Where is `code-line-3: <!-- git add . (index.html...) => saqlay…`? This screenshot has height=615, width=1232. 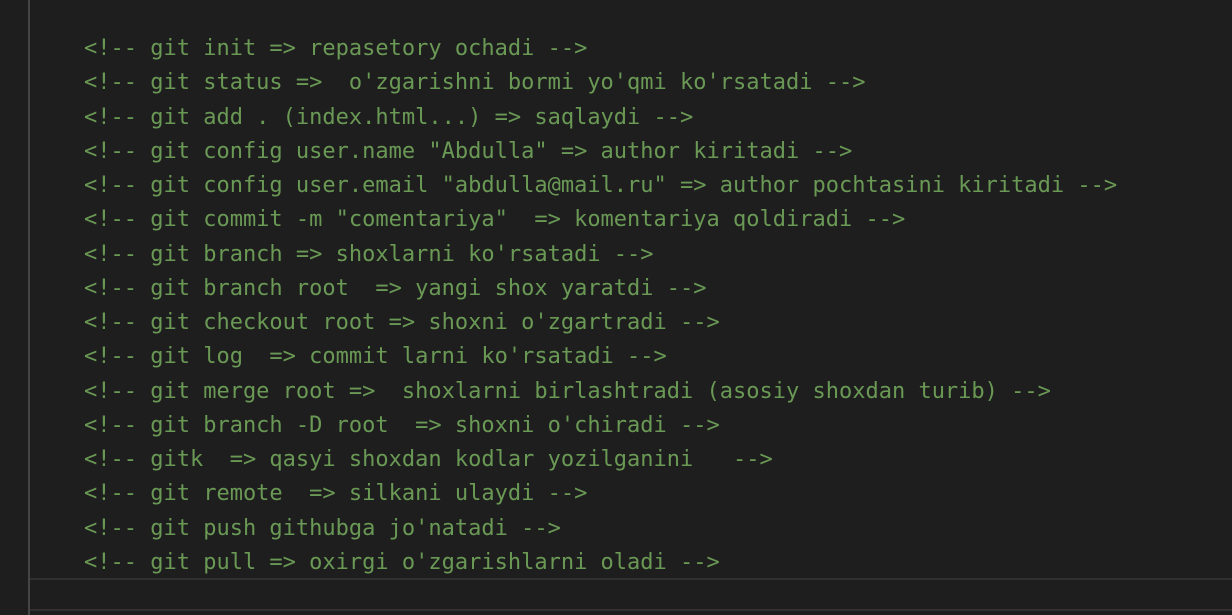 code-line-3: <!-- git add . (index.html...) => saqlay… is located at coordinates (600, 118).